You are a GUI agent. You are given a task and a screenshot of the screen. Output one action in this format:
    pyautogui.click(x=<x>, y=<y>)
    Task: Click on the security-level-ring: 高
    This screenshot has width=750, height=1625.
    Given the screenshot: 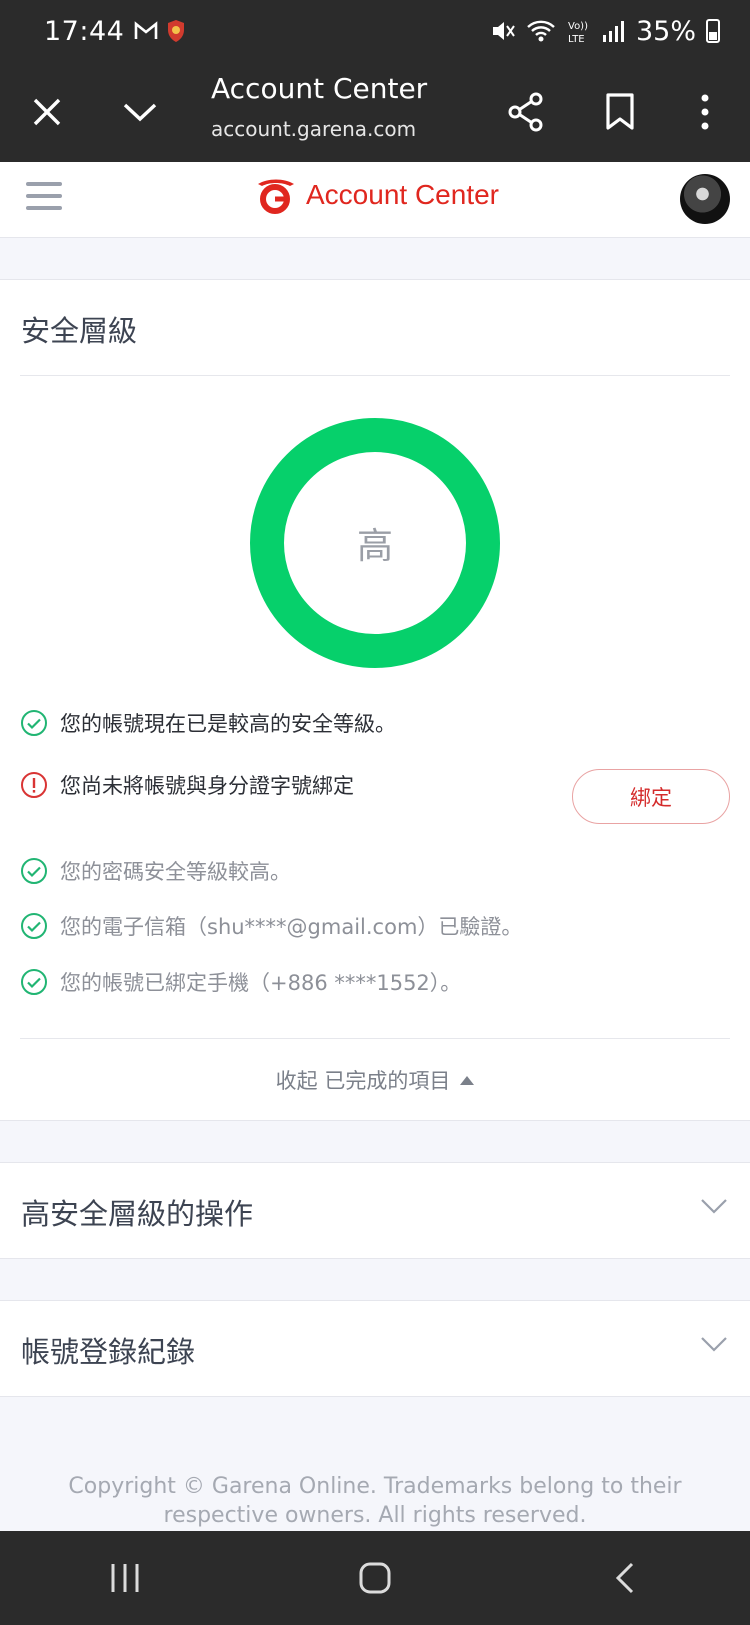 What is the action you would take?
    pyautogui.click(x=375, y=543)
    